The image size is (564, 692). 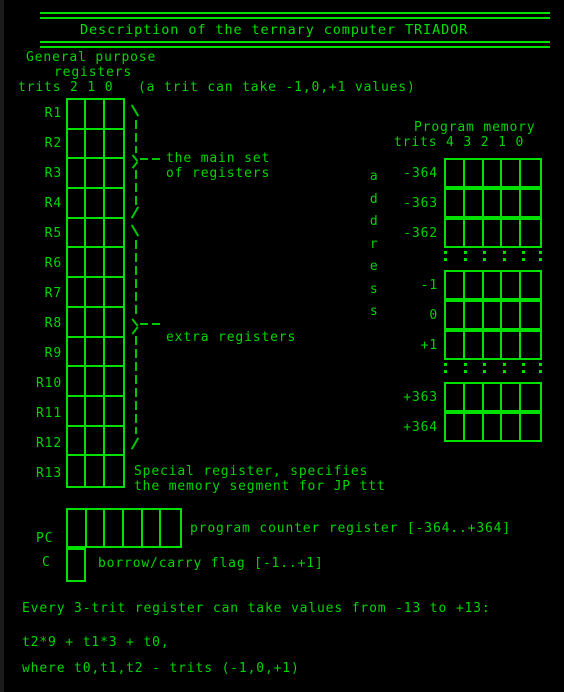 I want to click on header-rule-top-inner, so click(x=295, y=18).